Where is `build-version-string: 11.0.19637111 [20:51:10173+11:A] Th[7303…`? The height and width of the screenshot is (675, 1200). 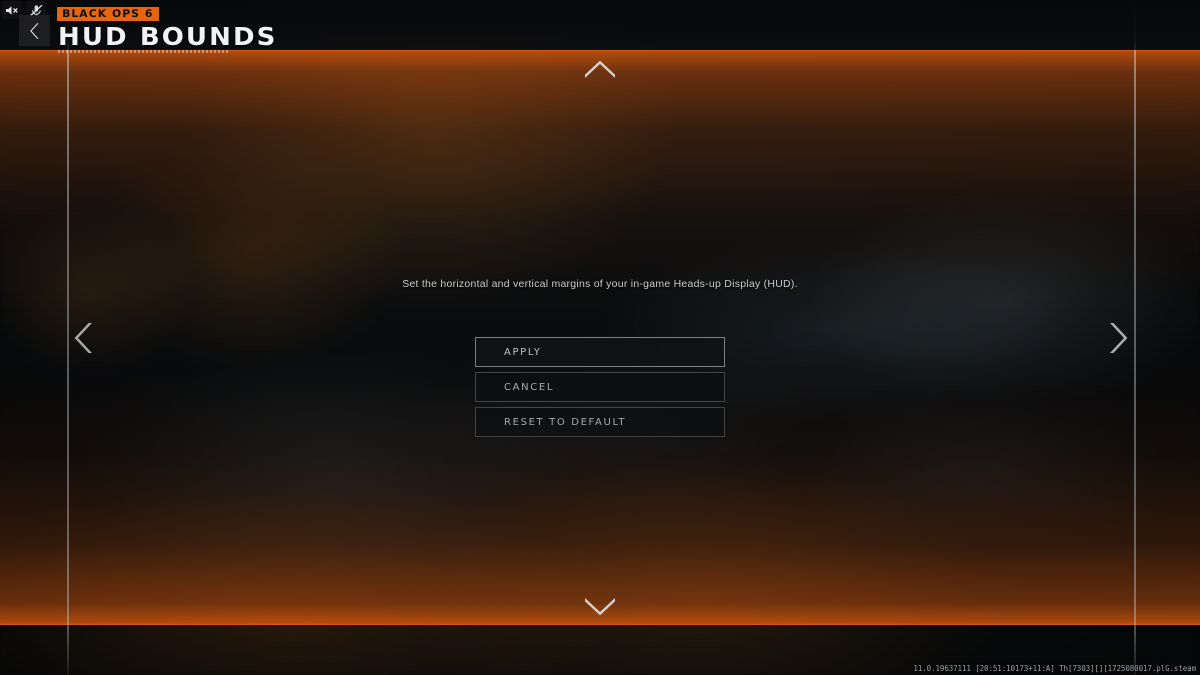
build-version-string: 11.0.19637111 [20:51:10173+11:A] Th[7303… is located at coordinates (1054, 668).